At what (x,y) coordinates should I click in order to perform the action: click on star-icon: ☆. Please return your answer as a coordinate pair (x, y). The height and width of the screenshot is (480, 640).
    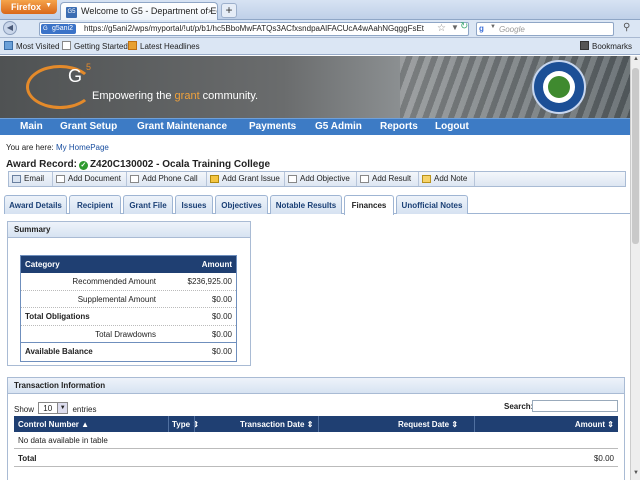
    Looking at the image, I should click on (441, 28).